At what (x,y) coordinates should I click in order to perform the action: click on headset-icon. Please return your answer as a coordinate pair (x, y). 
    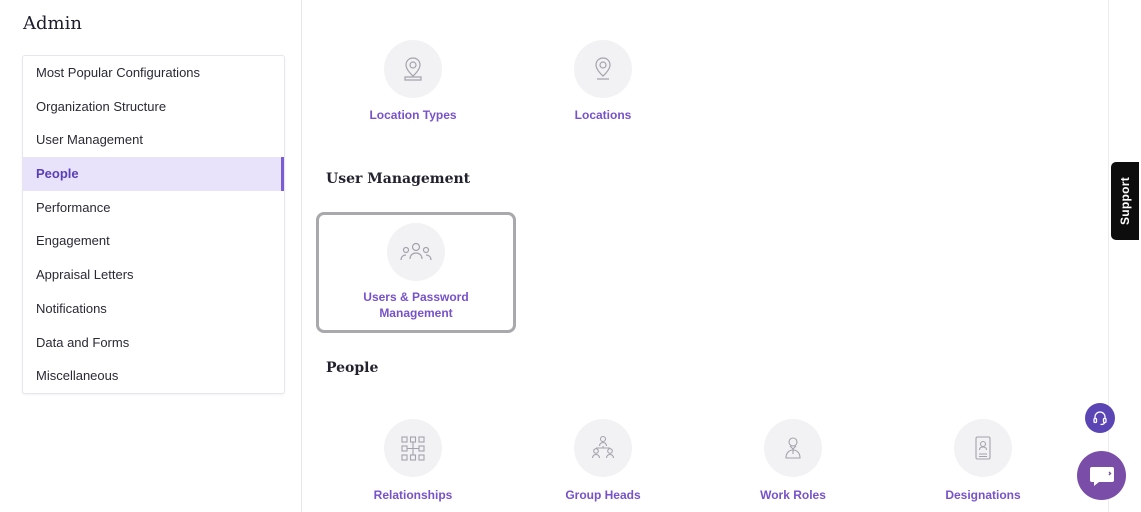
    Looking at the image, I should click on (1100, 418).